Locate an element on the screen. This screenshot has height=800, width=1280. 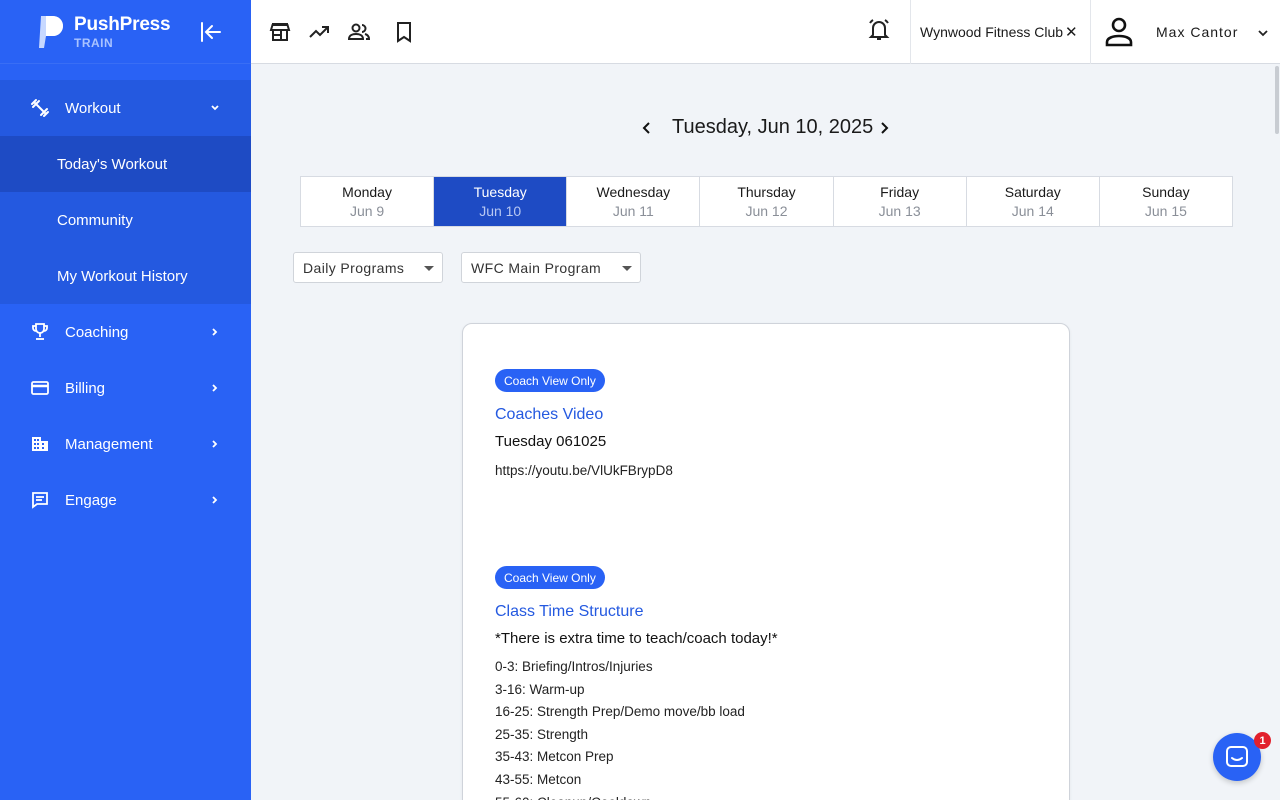
day-date: Jun 9 is located at coordinates (367, 211).